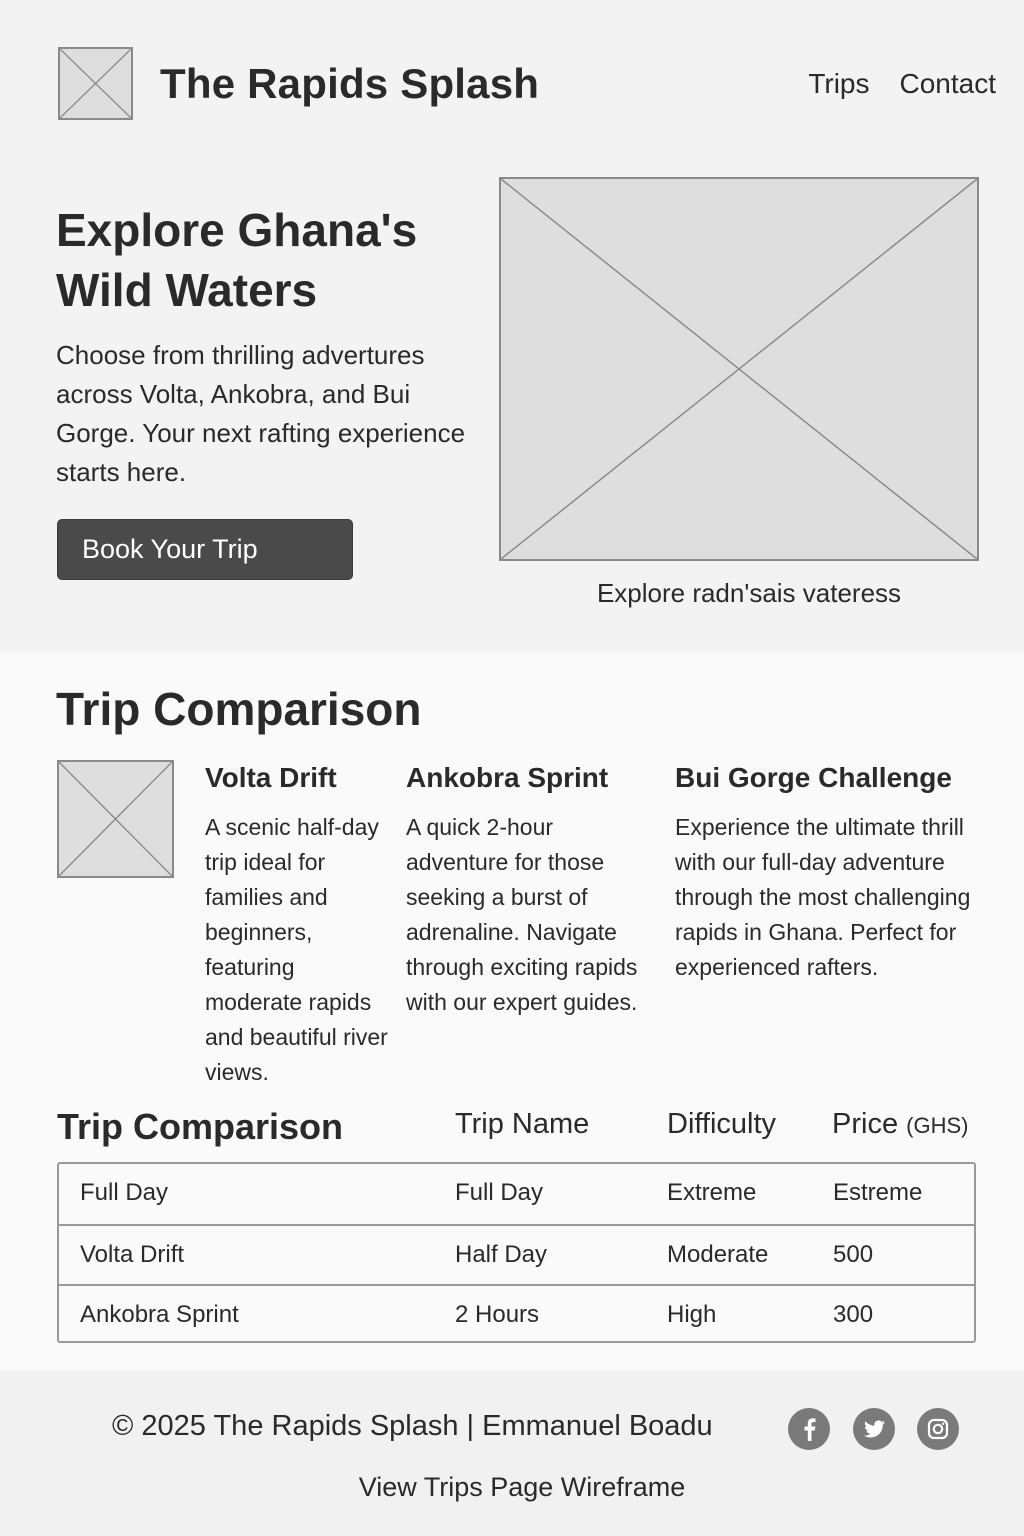 This screenshot has width=1024, height=1536. I want to click on table-cell: 2 Hours, so click(497, 1314).